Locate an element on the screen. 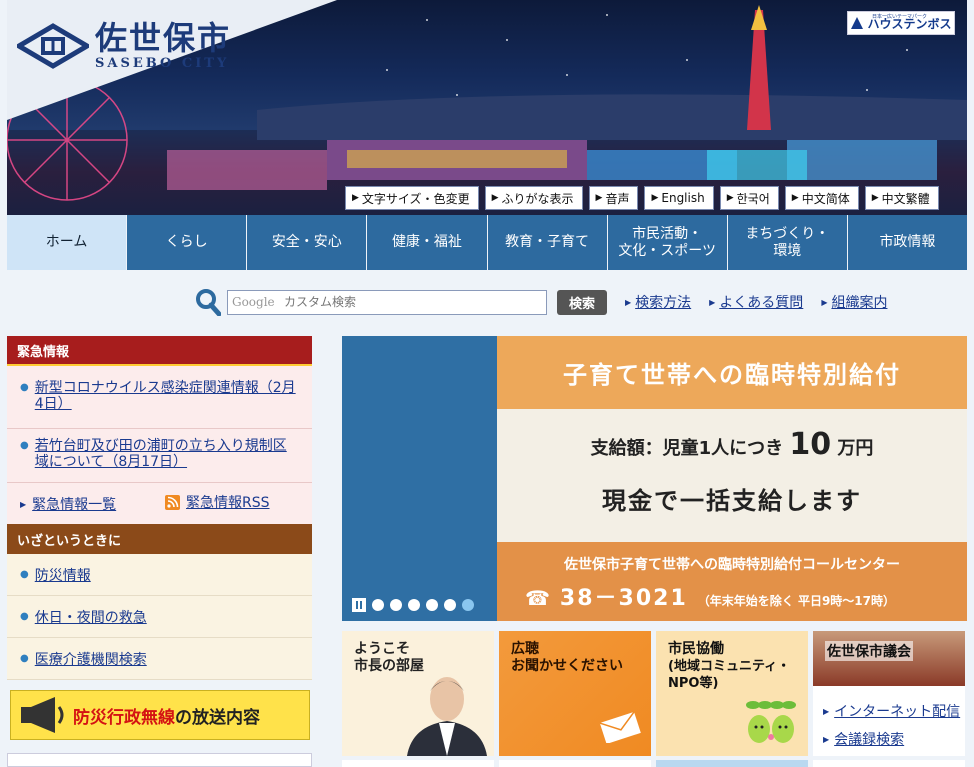 The height and width of the screenshot is (767, 974). disaster-radio-banner: 防災行政無線 の放送内容 is located at coordinates (160, 715).